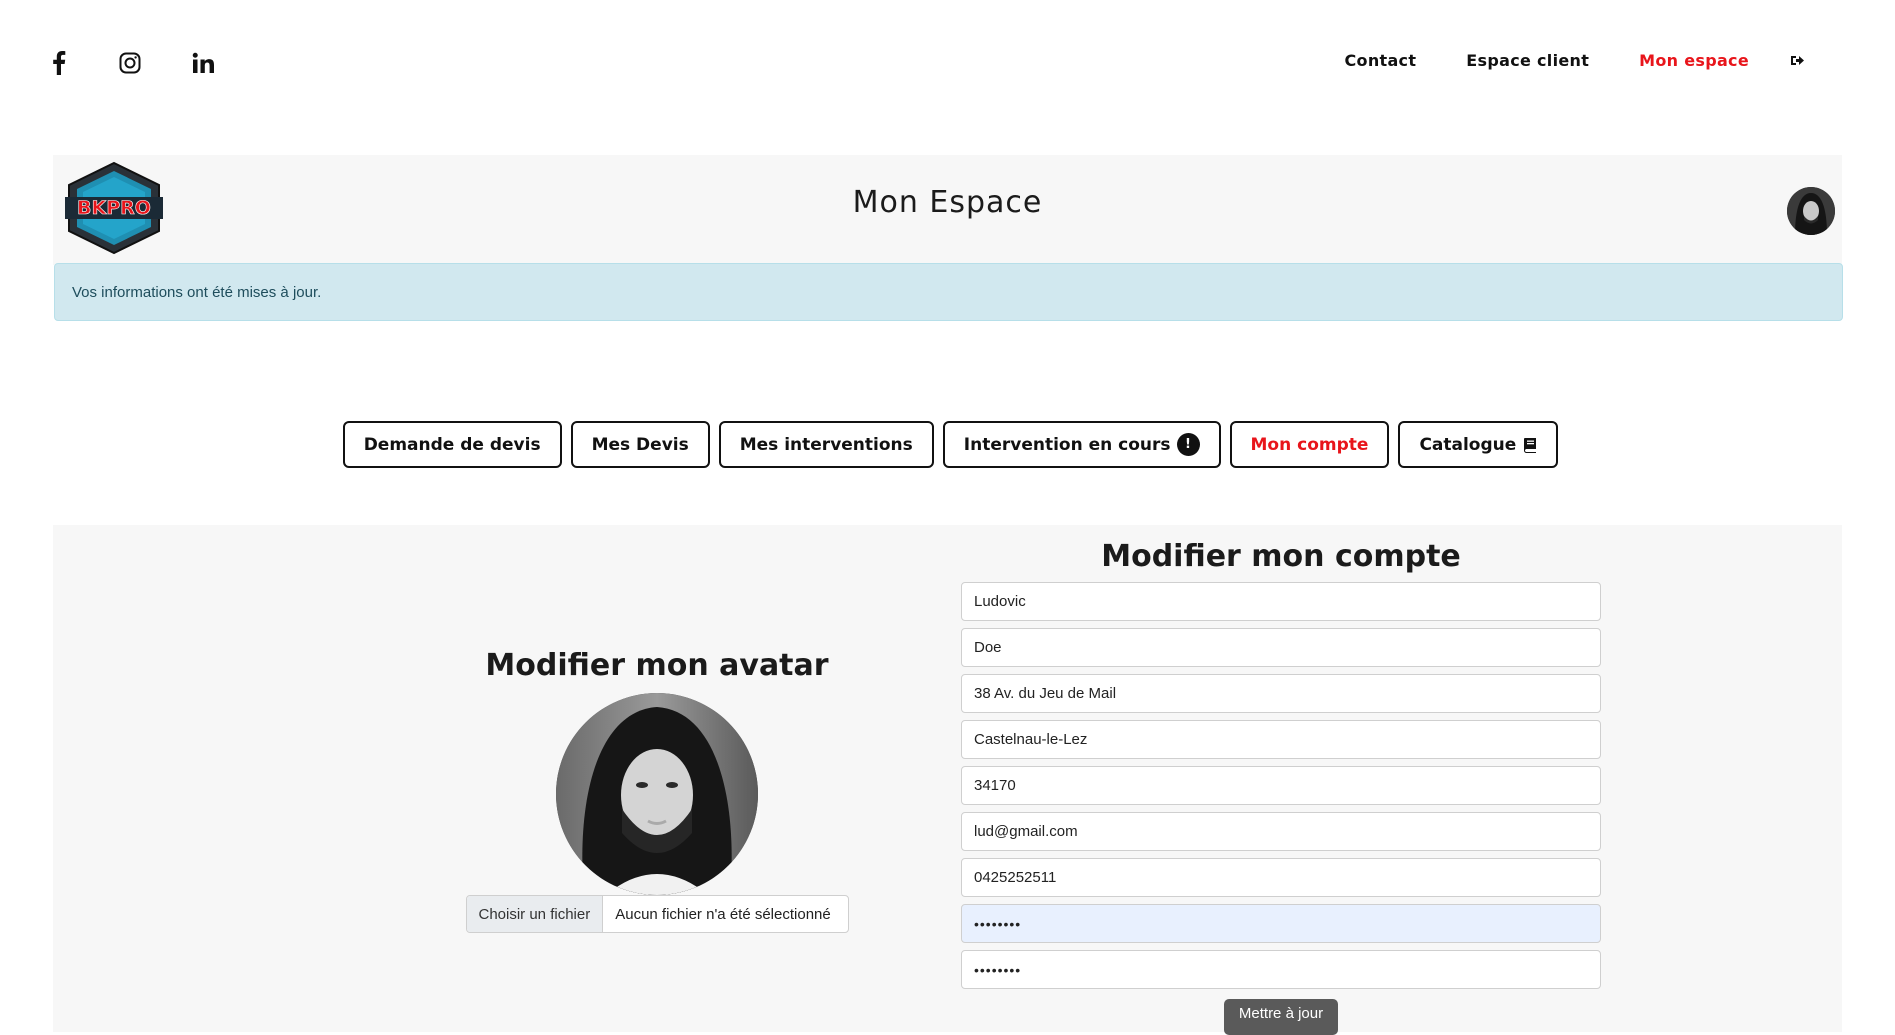  I want to click on update-button: Mettre à jour, so click(1281, 1017).